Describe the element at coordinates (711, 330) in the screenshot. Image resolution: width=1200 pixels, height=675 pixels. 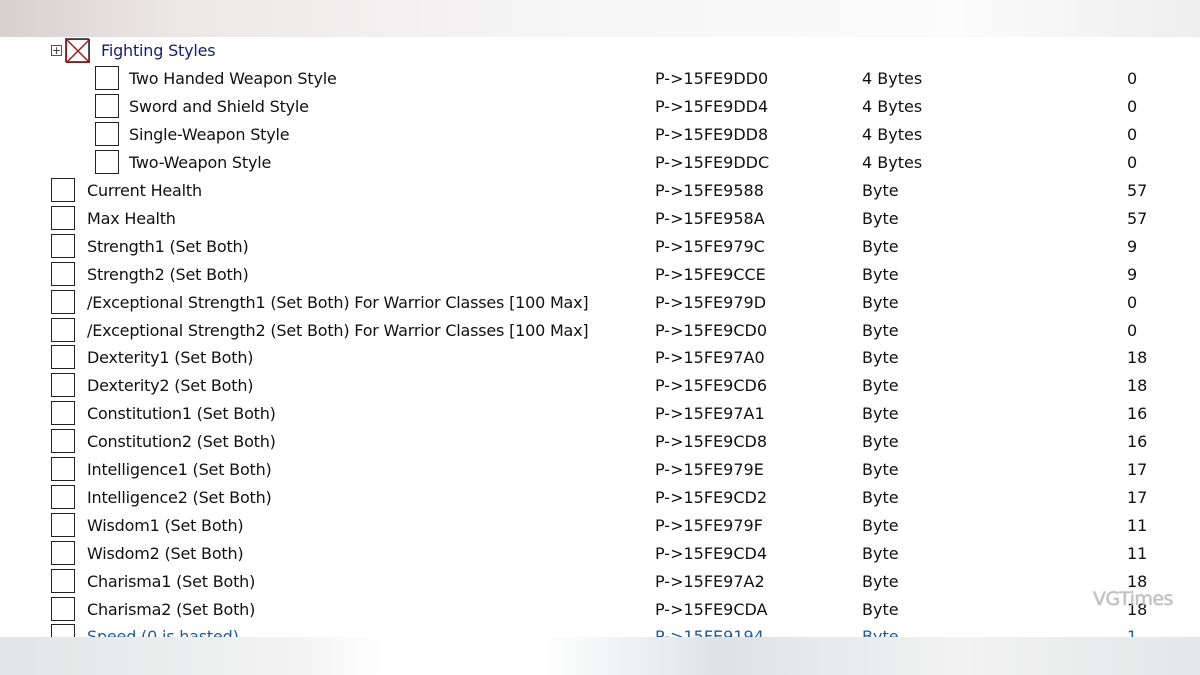
I see `address-cell: P->15FE9CD0` at that location.